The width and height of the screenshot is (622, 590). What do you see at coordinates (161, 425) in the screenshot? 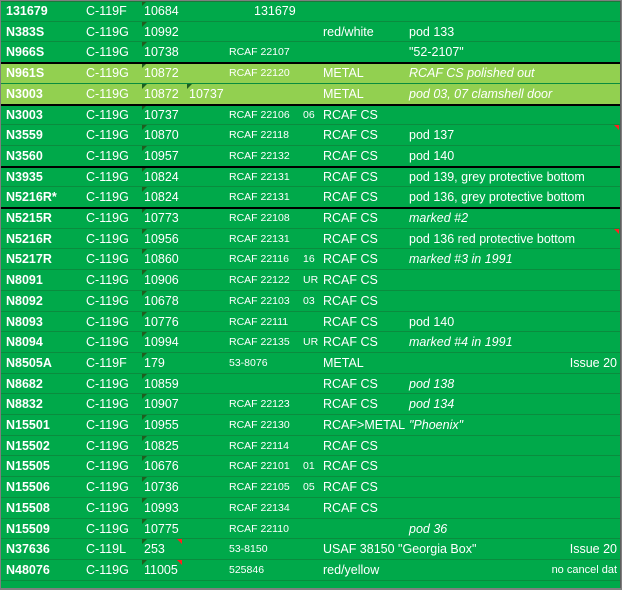
I see `cell-msn: 10955` at bounding box center [161, 425].